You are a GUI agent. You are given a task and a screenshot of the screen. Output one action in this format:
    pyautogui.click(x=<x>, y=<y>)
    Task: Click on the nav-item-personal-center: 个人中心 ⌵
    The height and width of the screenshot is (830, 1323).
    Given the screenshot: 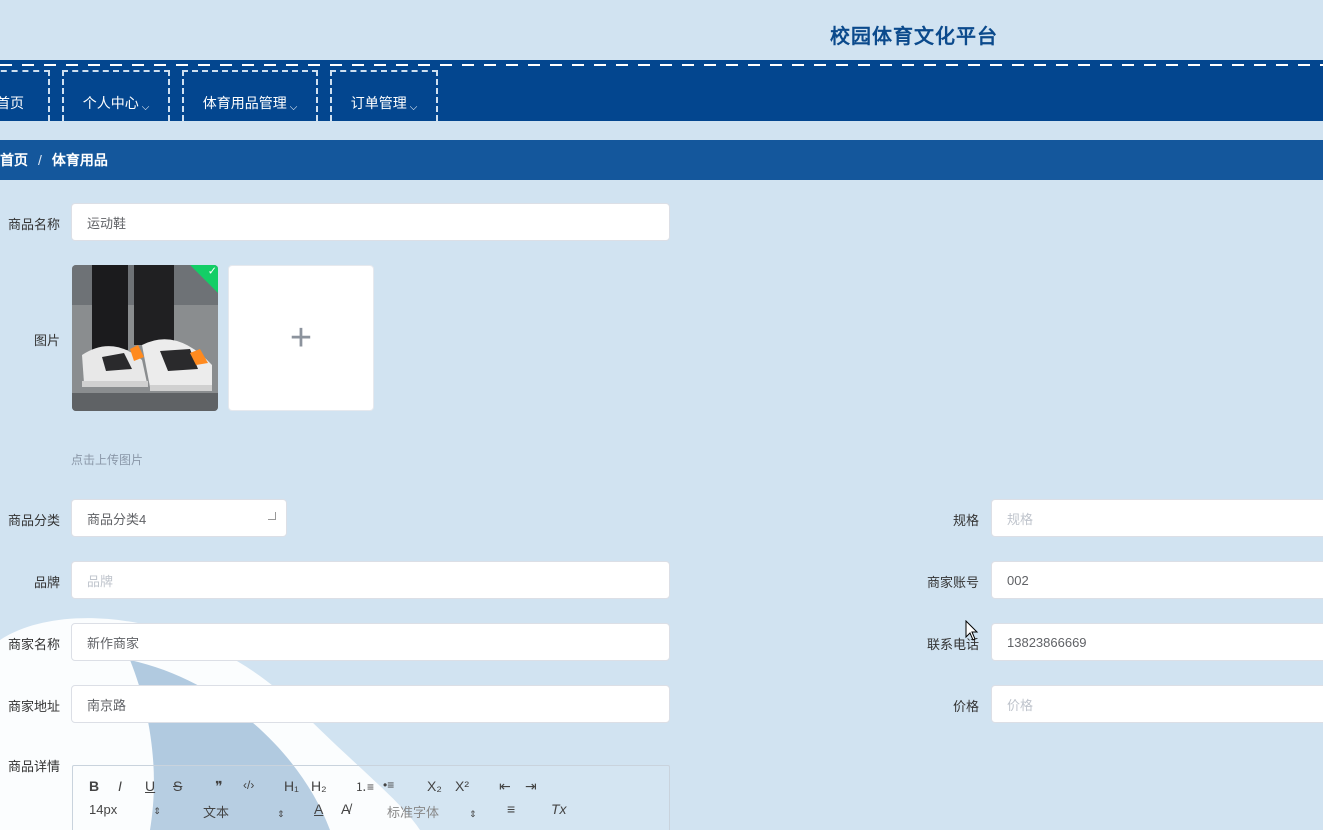 What is the action you would take?
    pyautogui.click(x=116, y=95)
    